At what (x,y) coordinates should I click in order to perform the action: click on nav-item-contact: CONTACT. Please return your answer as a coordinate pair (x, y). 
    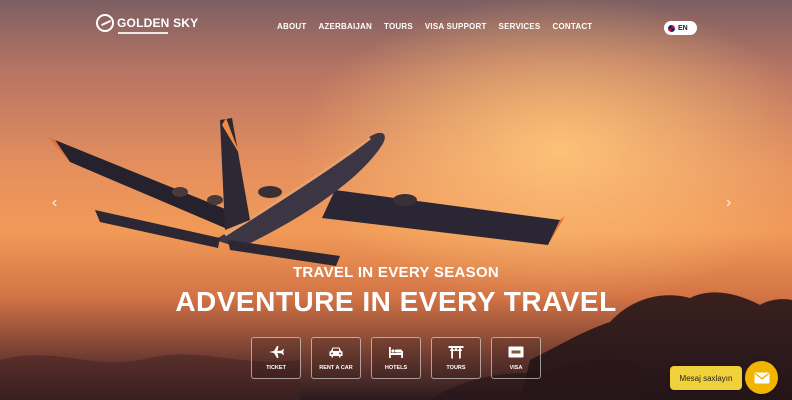
    Looking at the image, I should click on (572, 26).